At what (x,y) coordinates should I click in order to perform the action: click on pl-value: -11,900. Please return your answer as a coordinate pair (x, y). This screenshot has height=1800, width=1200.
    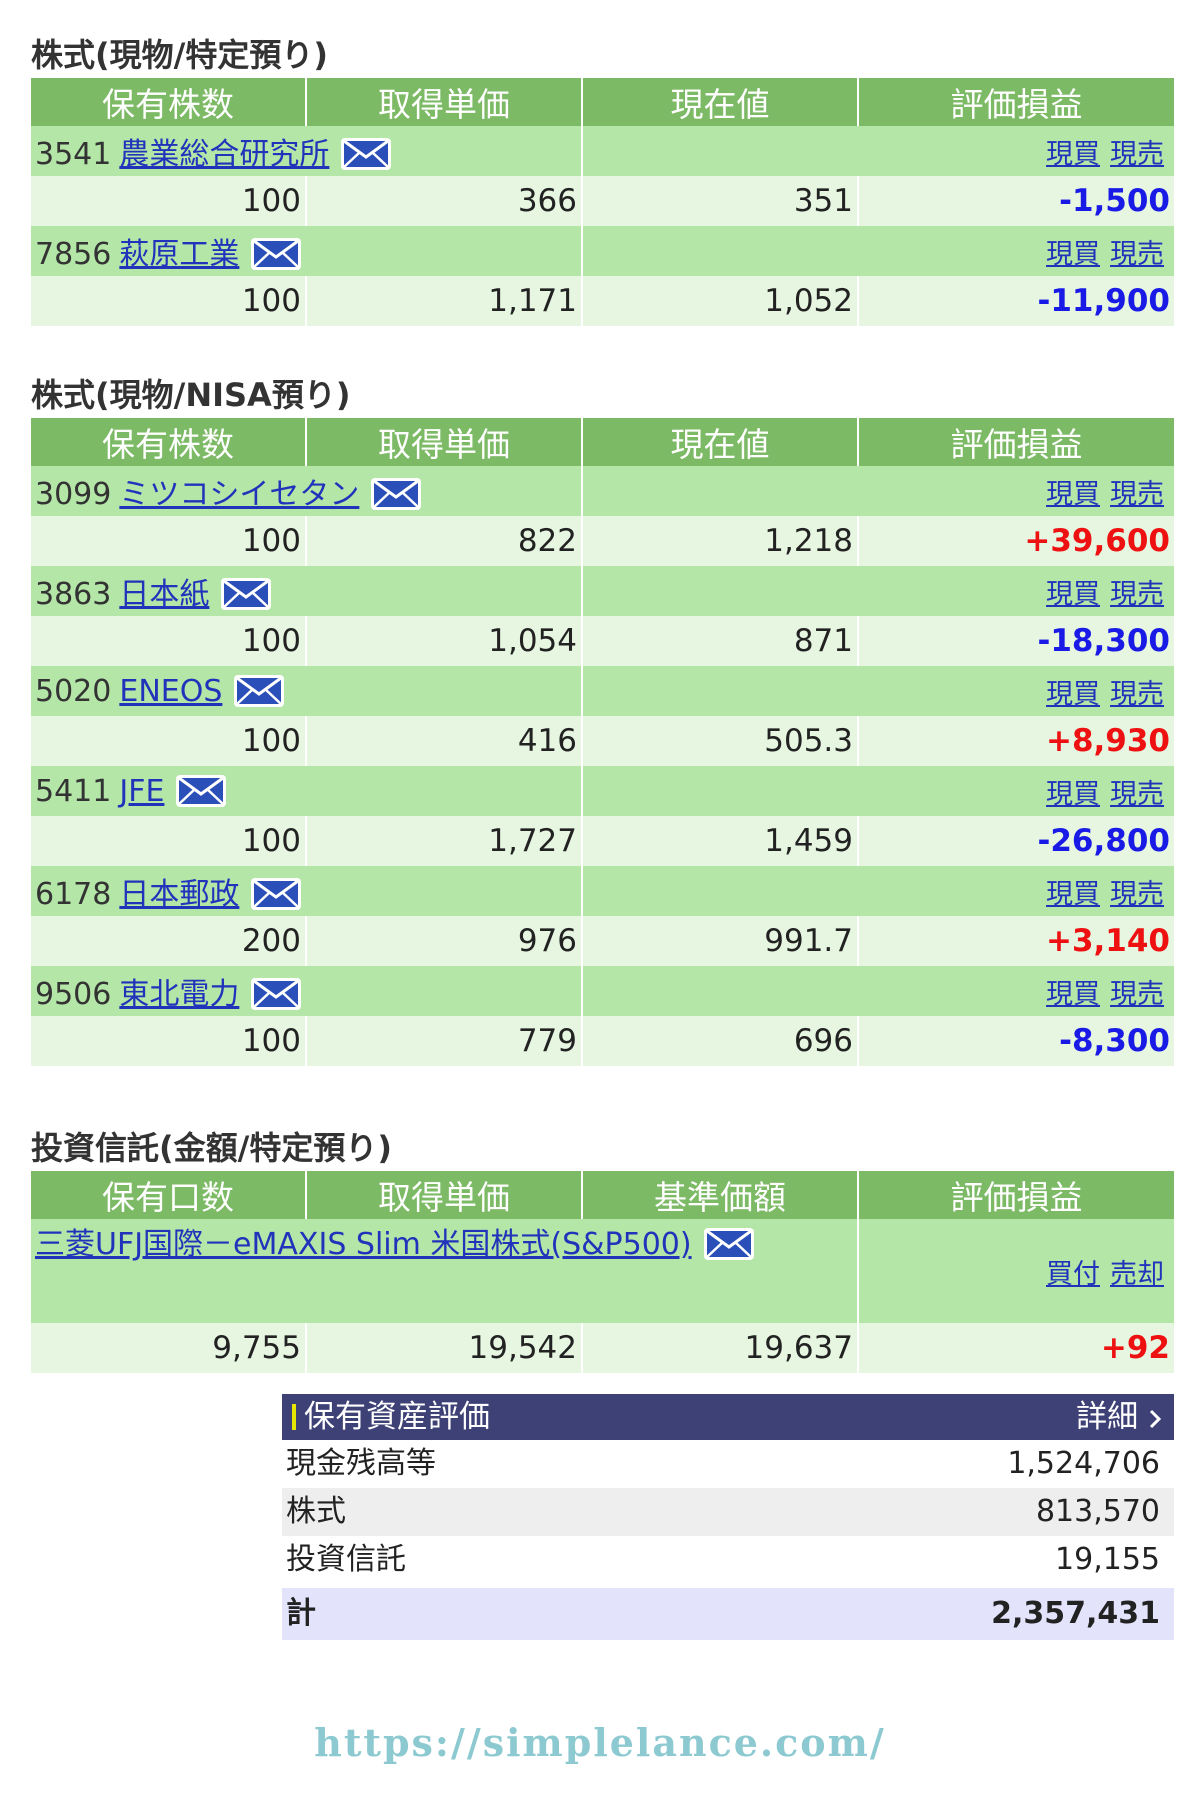
    Looking at the image, I should click on (1016, 301).